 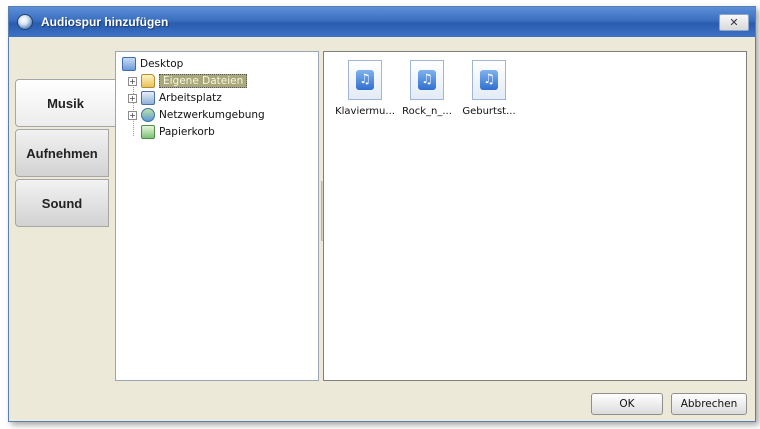 I want to click on tree-item-label: Arbeitsplatz, so click(x=190, y=98).